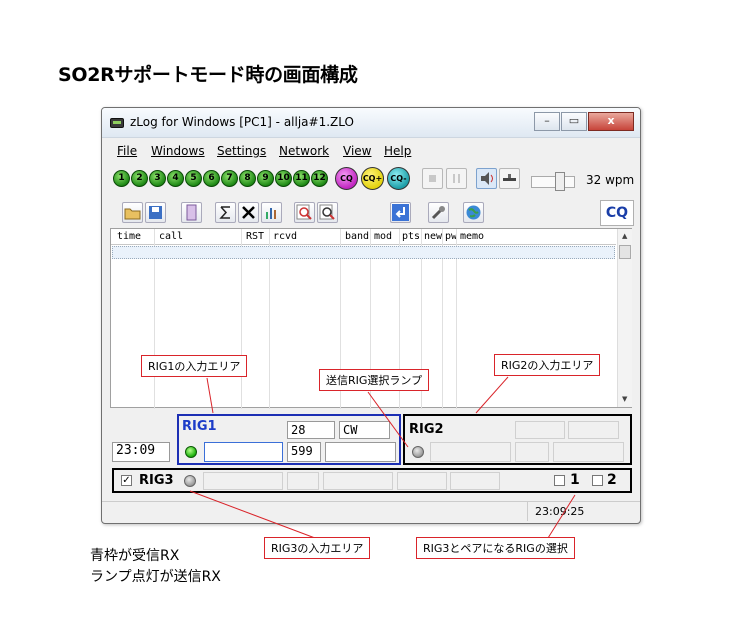  Describe the element at coordinates (492, 395) in the screenshot. I see `leader-rig2` at that location.